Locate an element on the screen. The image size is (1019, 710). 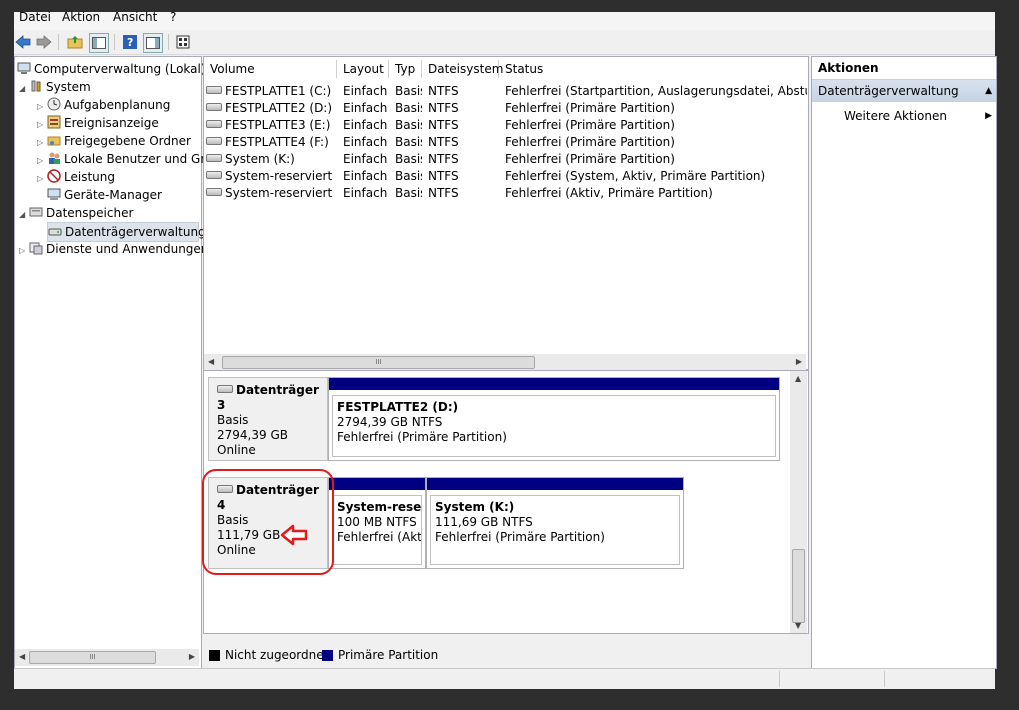
tree-item-leistung: ▷ Leistung is located at coordinates (76, 177).